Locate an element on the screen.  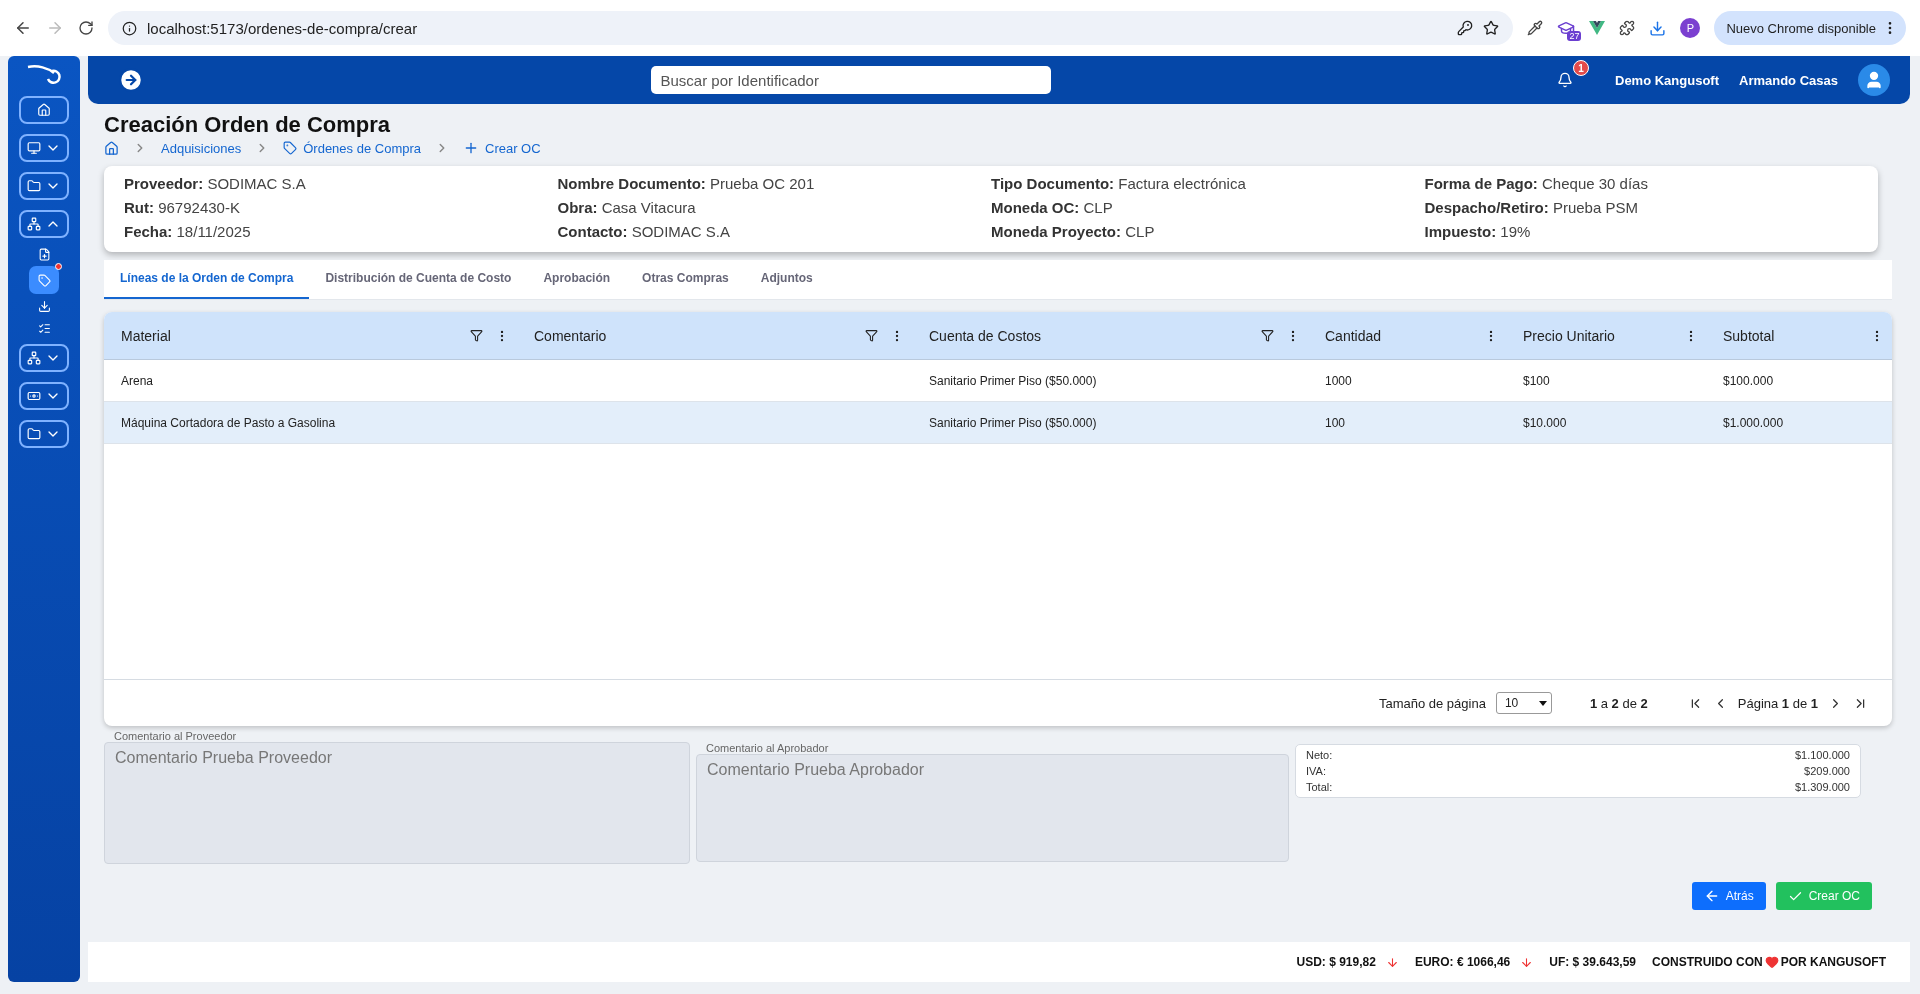
credit-text: POR KANGUSOFT is located at coordinates (1833, 962).